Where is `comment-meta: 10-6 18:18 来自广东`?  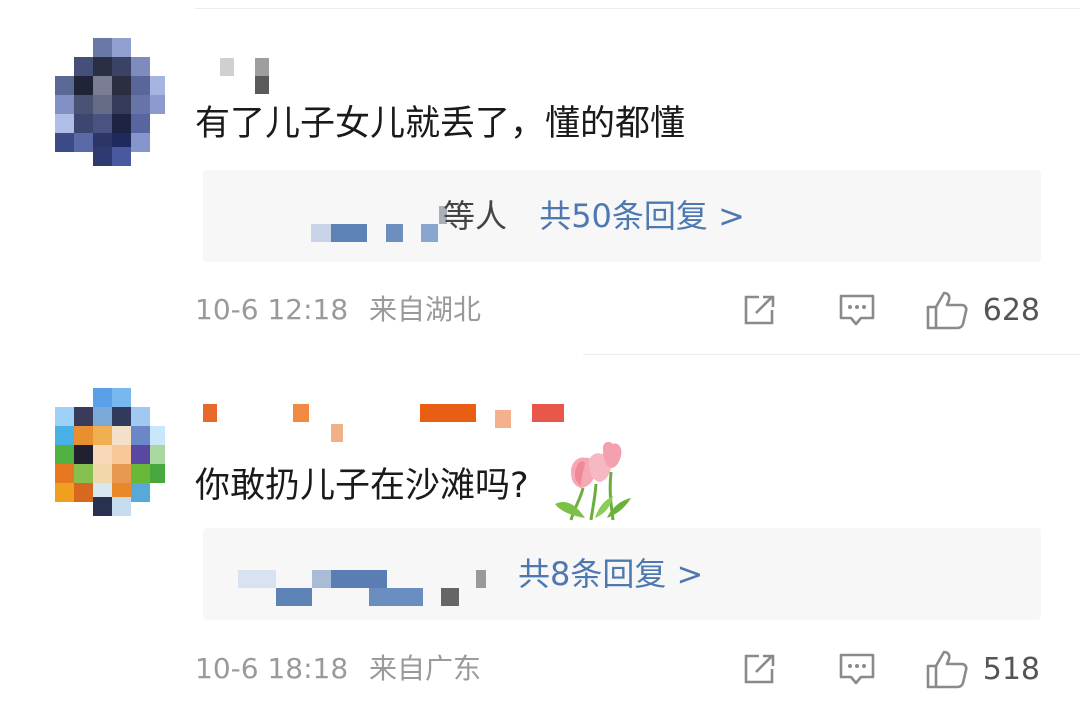 comment-meta: 10-6 18:18 来自广东 is located at coordinates (338, 669).